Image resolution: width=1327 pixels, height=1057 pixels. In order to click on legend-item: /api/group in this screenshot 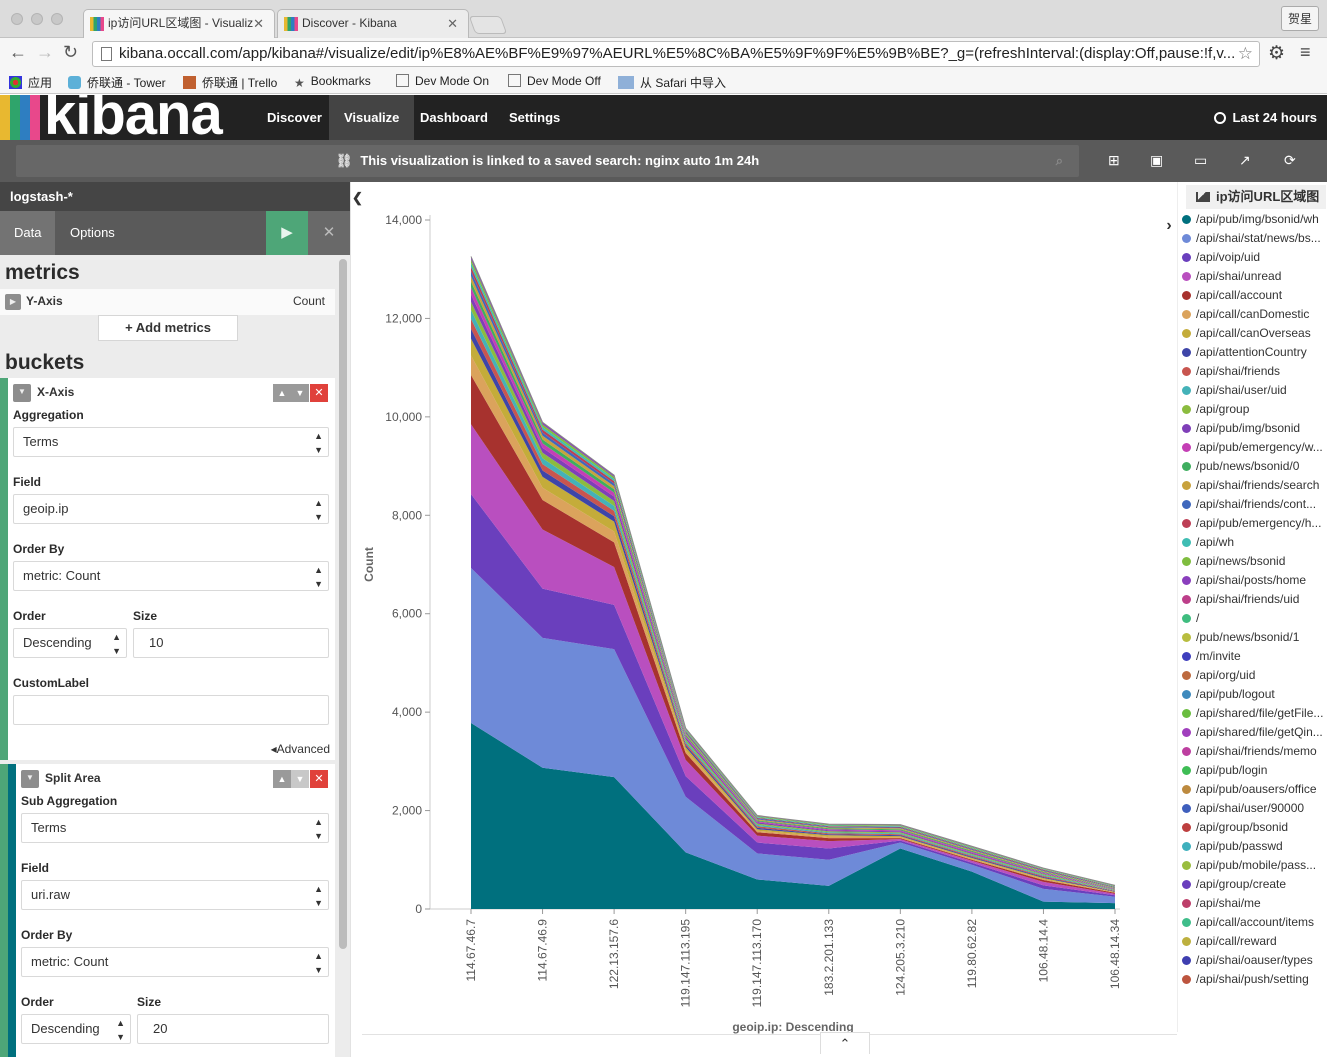, I will do `click(1254, 409)`.